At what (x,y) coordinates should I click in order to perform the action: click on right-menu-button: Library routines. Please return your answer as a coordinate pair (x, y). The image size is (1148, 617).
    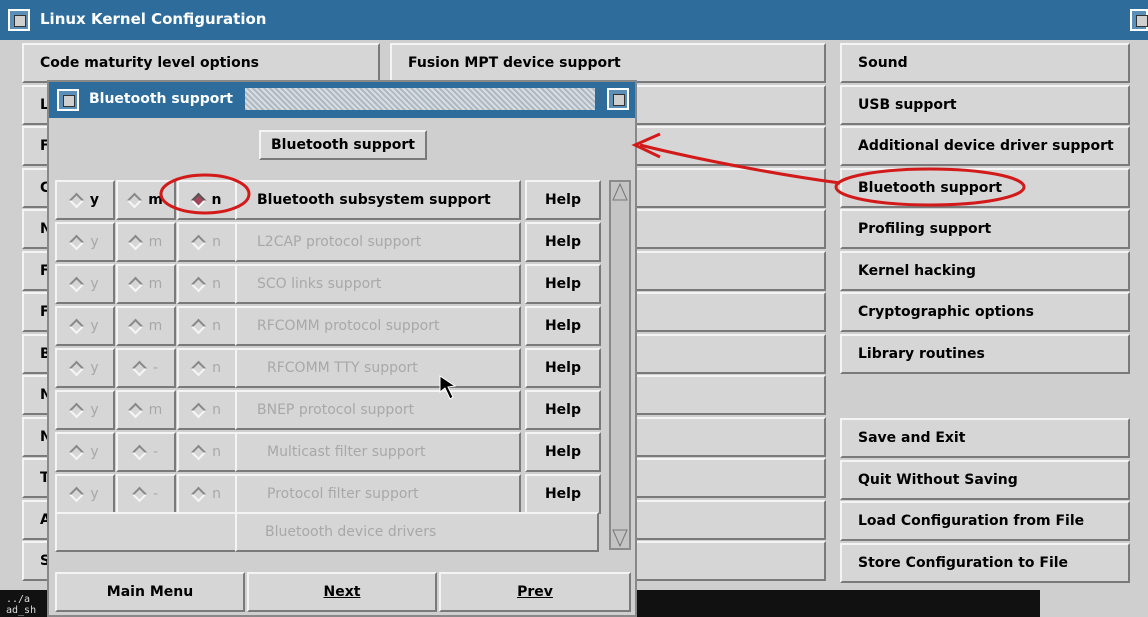
    Looking at the image, I should click on (985, 353).